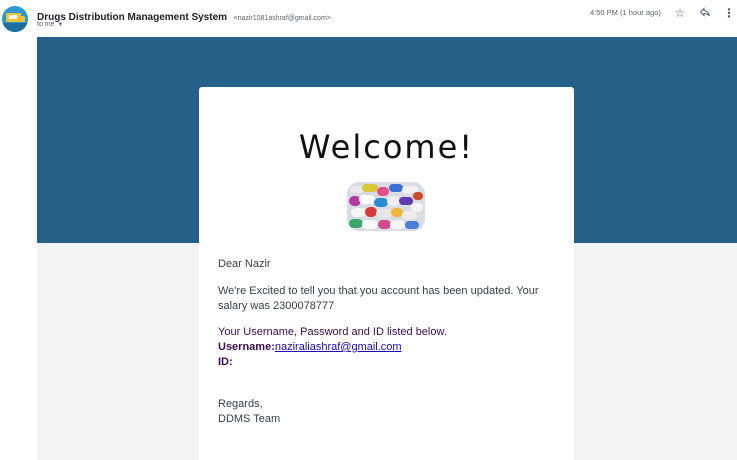 This screenshot has height=460, width=737. I want to click on greeting: Dear Nazir, so click(244, 264).